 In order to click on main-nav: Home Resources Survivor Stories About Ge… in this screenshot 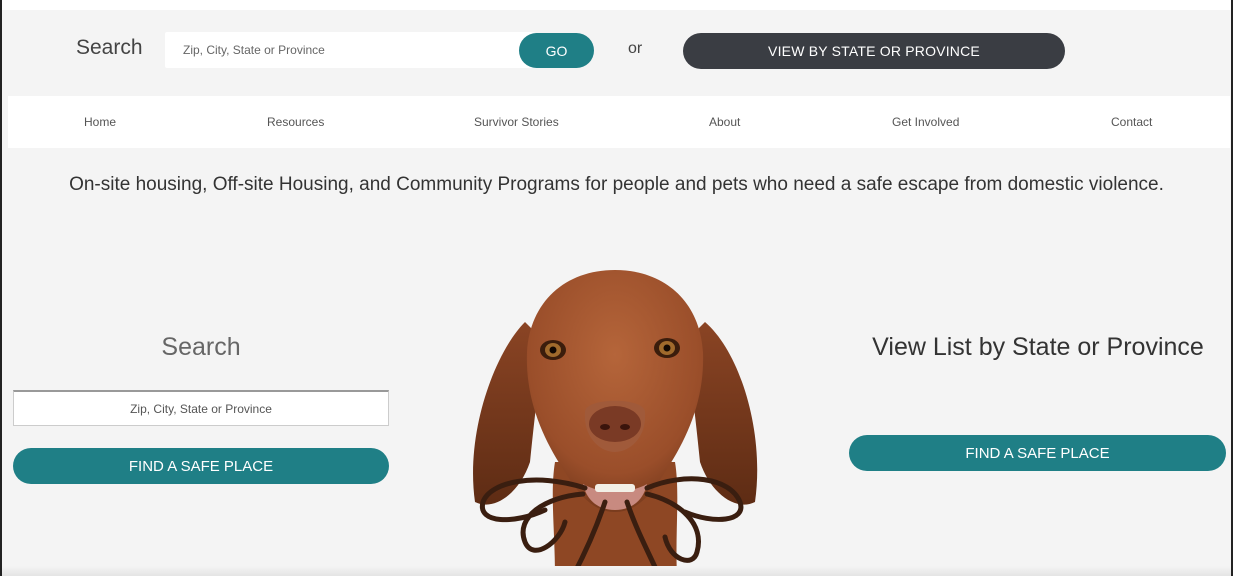, I will do `click(619, 122)`.